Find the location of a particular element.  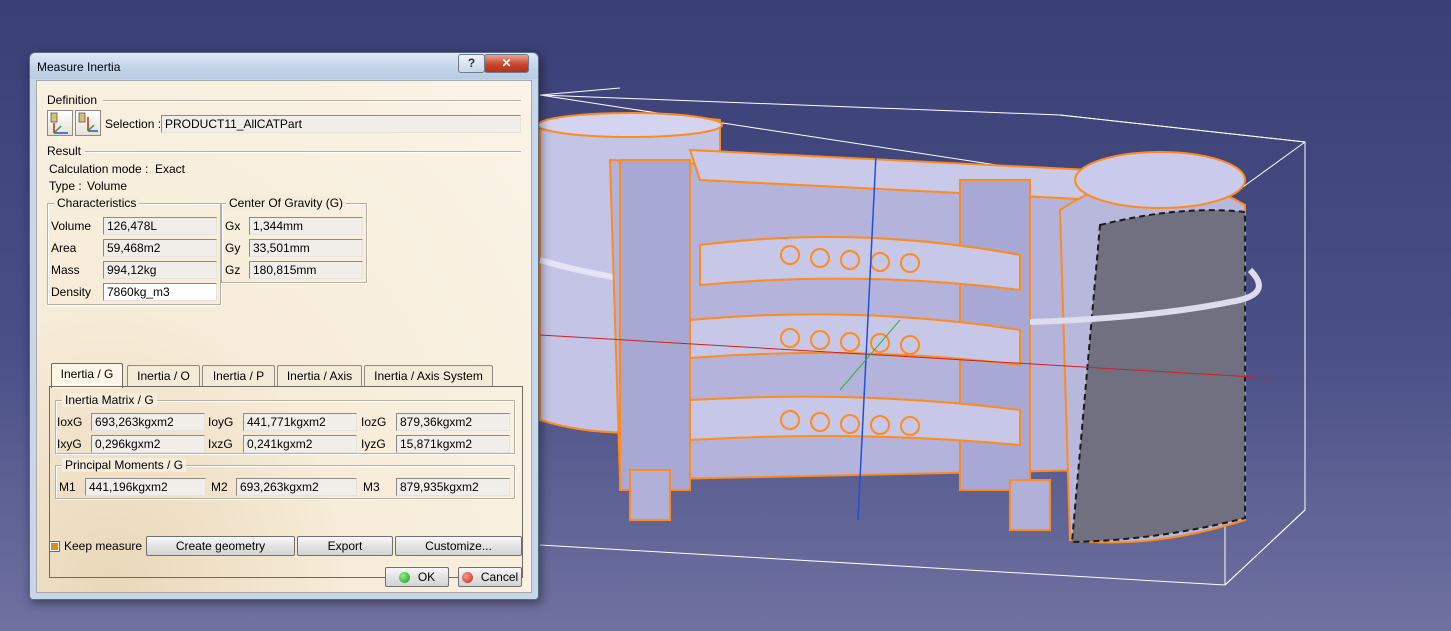

type-label: Type : is located at coordinates (65, 186).